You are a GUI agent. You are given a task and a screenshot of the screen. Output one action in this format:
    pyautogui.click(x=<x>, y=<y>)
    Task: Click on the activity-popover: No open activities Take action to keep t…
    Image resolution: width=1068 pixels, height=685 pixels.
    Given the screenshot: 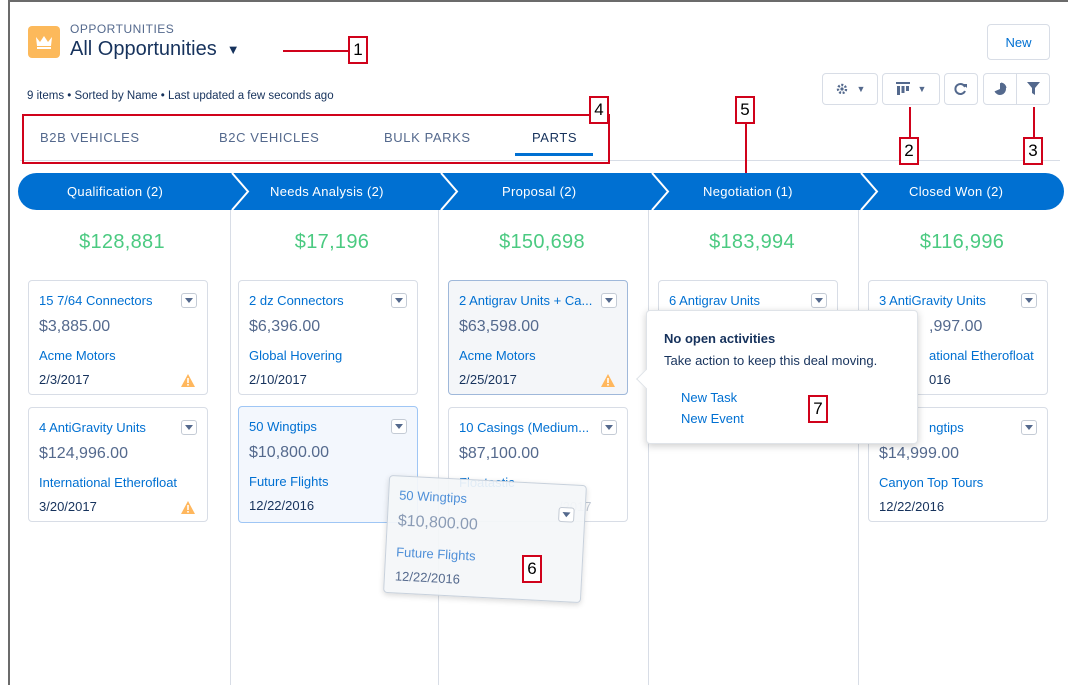 What is the action you would take?
    pyautogui.click(x=782, y=377)
    